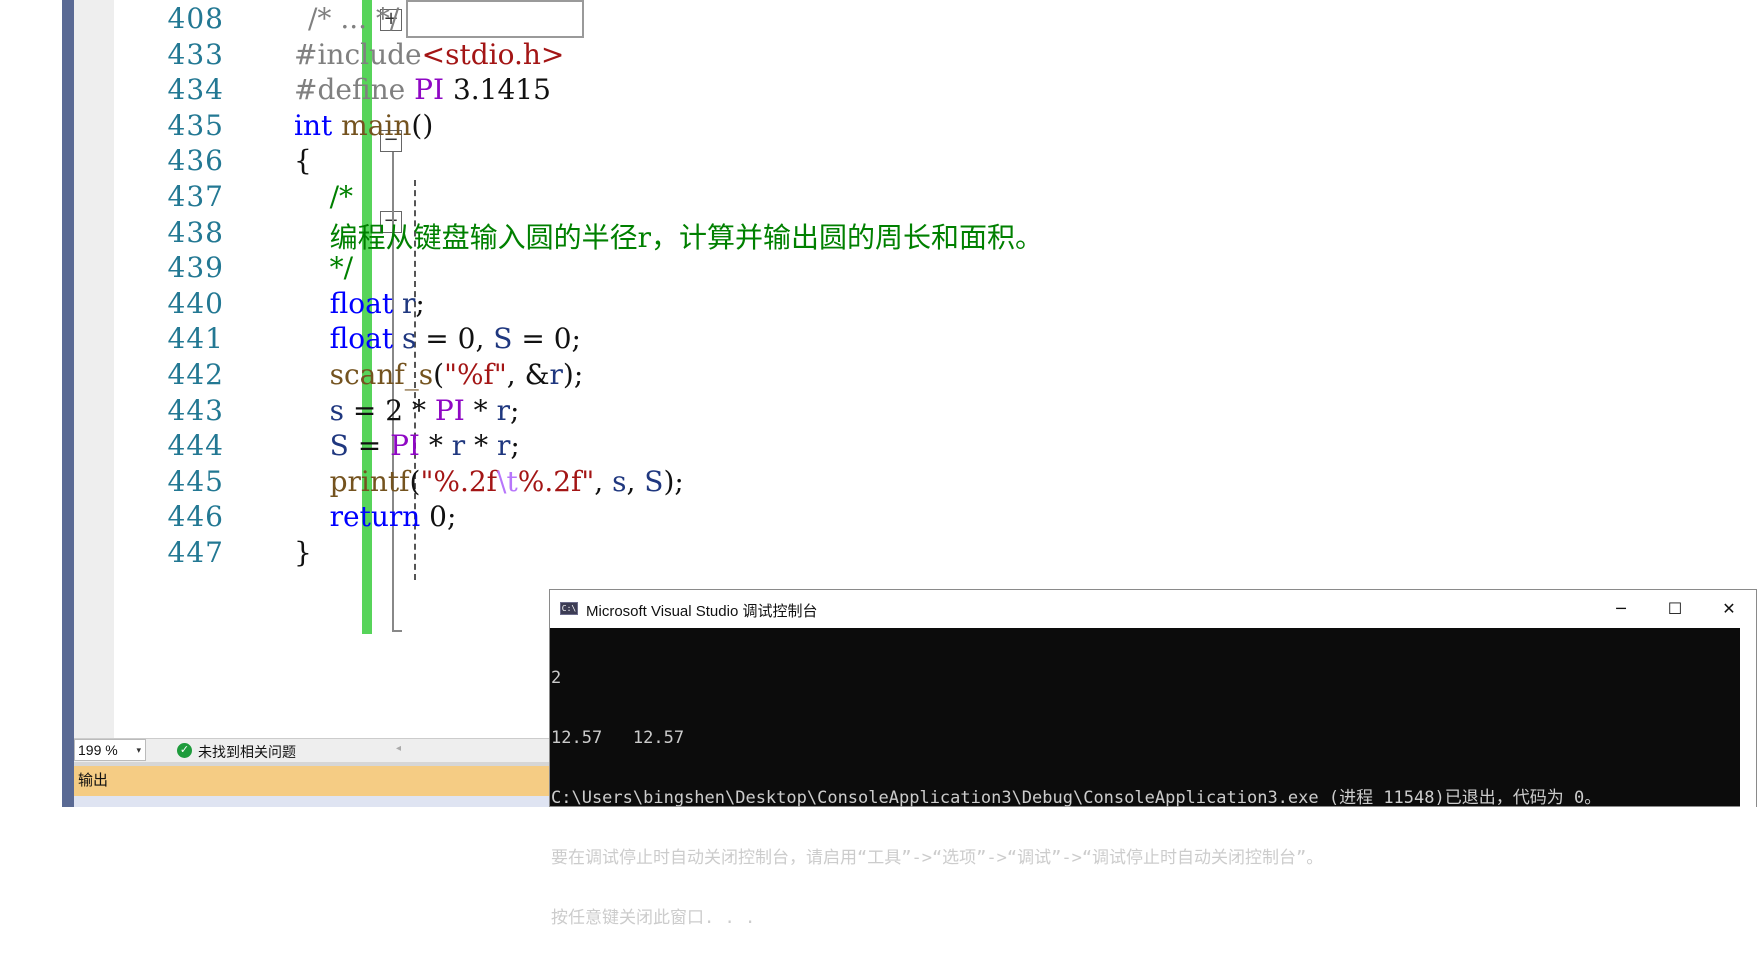  I want to click on code-text: */, so click(323, 267).